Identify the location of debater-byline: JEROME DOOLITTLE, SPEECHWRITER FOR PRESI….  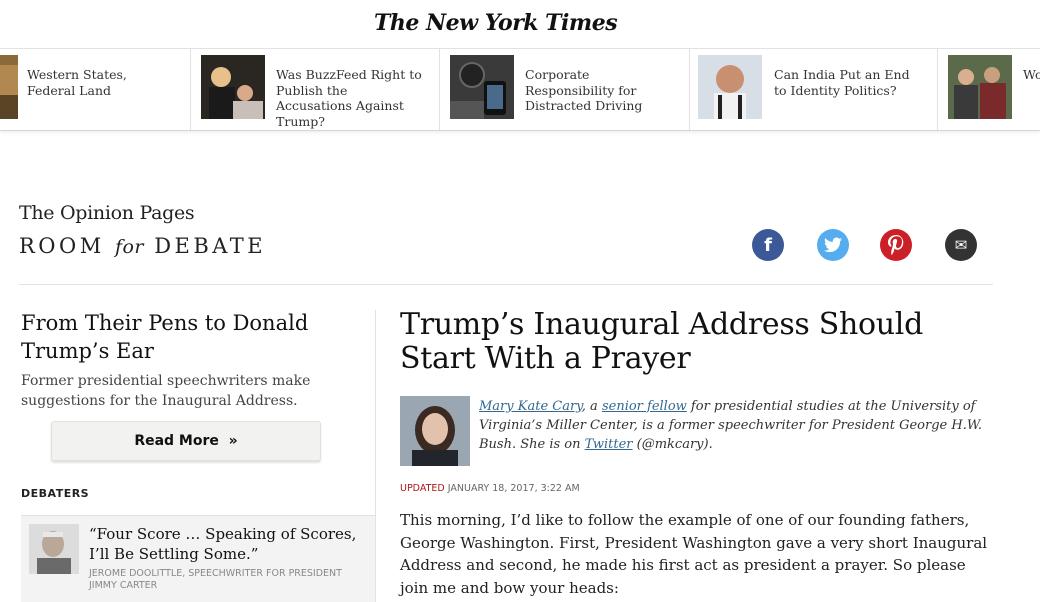
(215, 579).